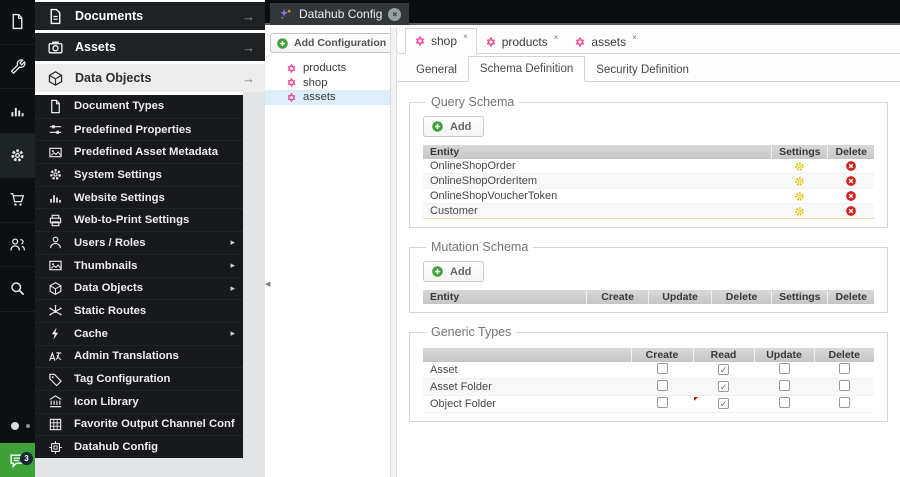 Image resolution: width=900 pixels, height=477 pixels. I want to click on sidebar-section-documents: Documents →, so click(150, 16).